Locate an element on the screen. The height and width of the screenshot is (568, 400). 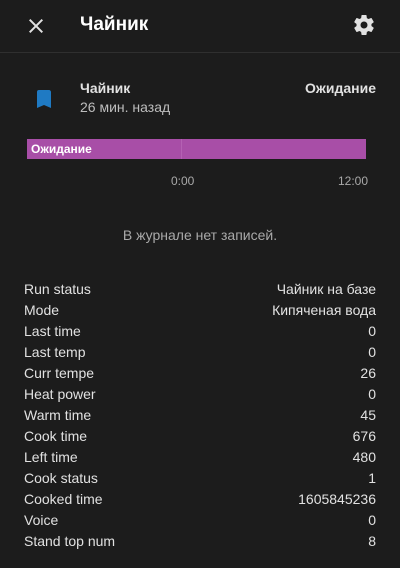
attribute-row: Cooked time 1605845236 is located at coordinates (200, 498).